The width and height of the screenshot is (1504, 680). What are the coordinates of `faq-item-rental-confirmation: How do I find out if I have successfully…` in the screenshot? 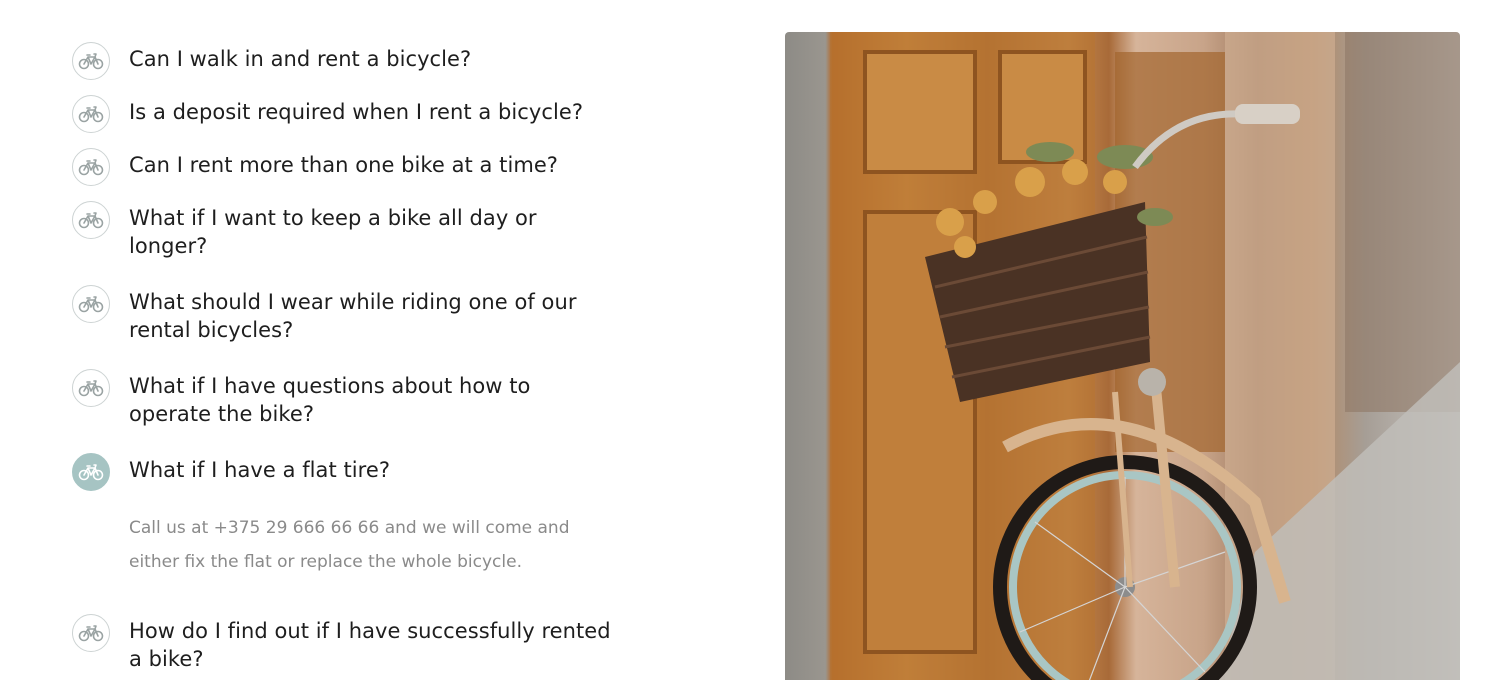 It's located at (352, 643).